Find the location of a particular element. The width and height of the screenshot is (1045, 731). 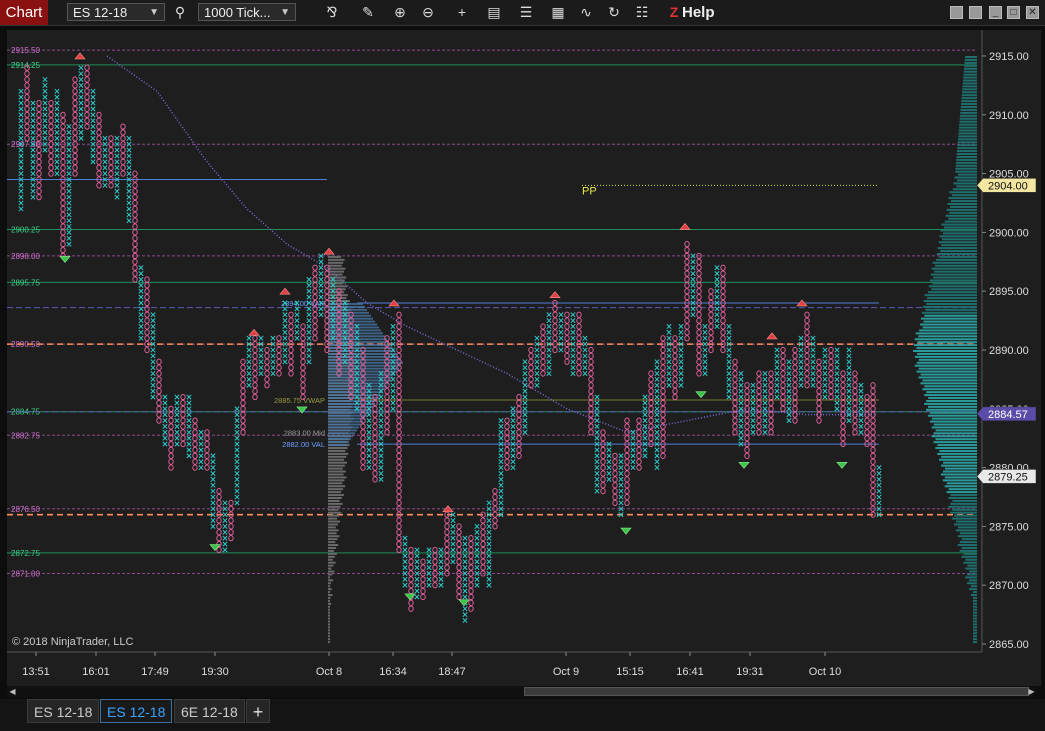

time-tick-label: 19:30 is located at coordinates (215, 672).